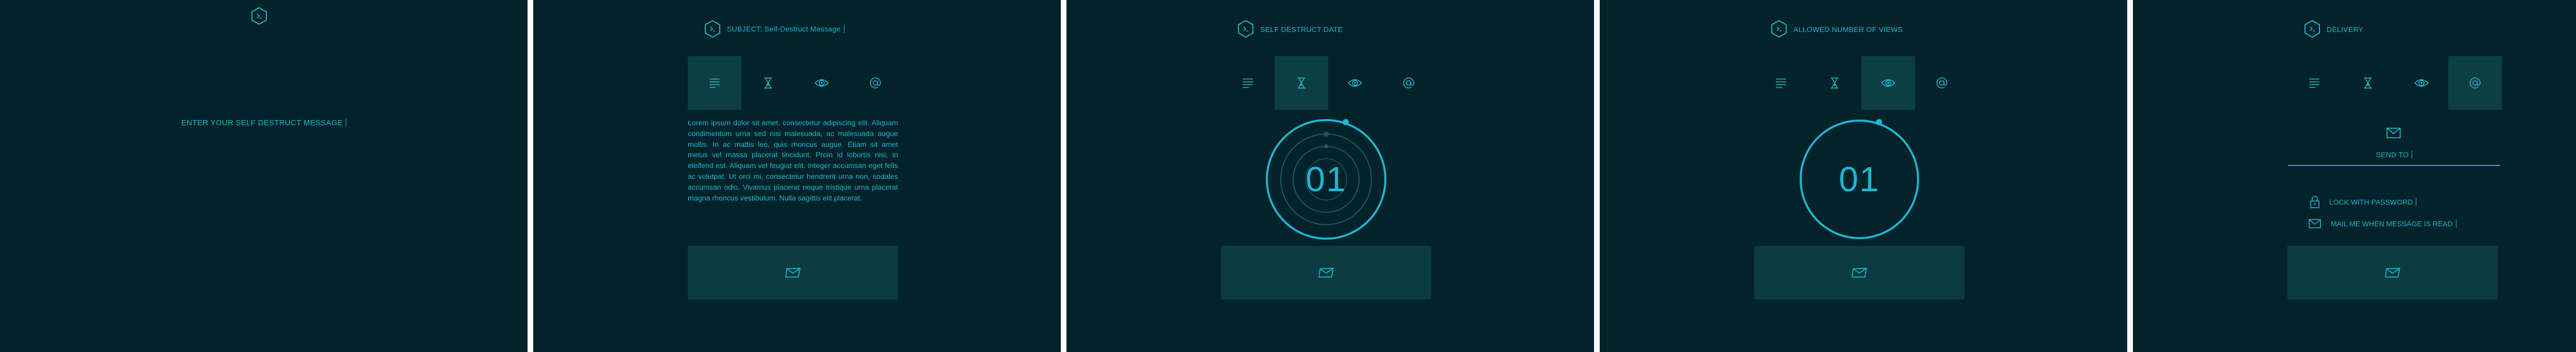 The image size is (2576, 352). Describe the element at coordinates (1301, 29) in the screenshot. I see `screen-title: SELF DESTRUCT DATE` at that location.